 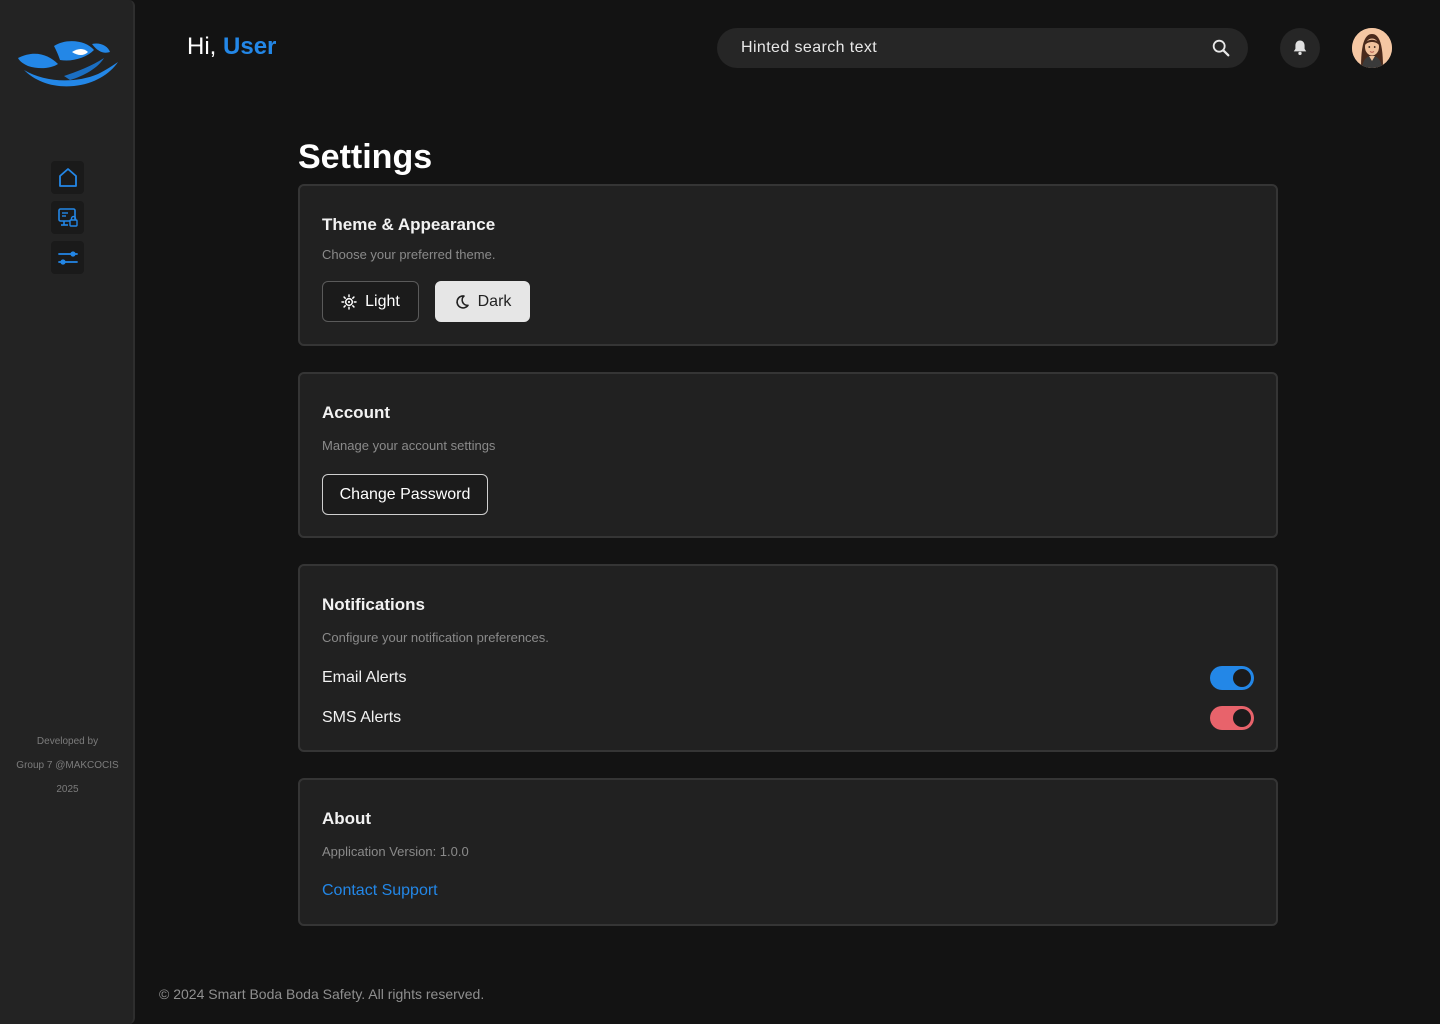 What do you see at coordinates (409, 224) in the screenshot?
I see `theme-title: Theme & Appearance` at bounding box center [409, 224].